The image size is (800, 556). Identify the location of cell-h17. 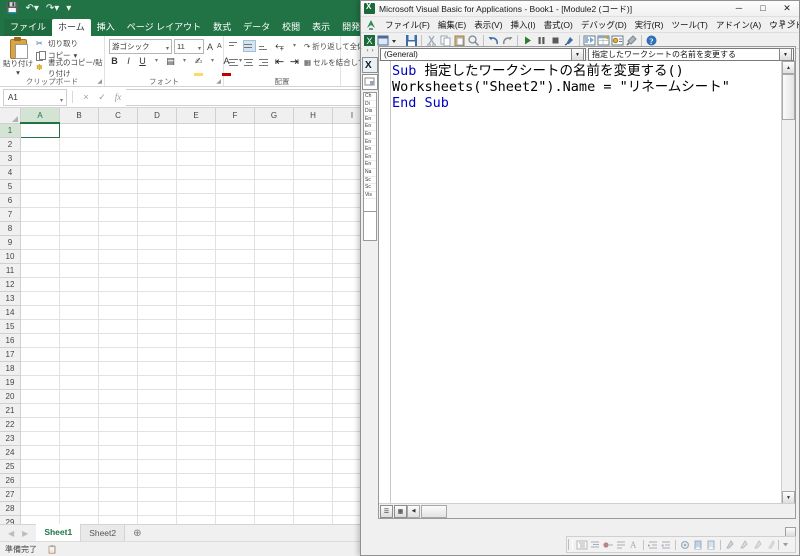
(313, 354).